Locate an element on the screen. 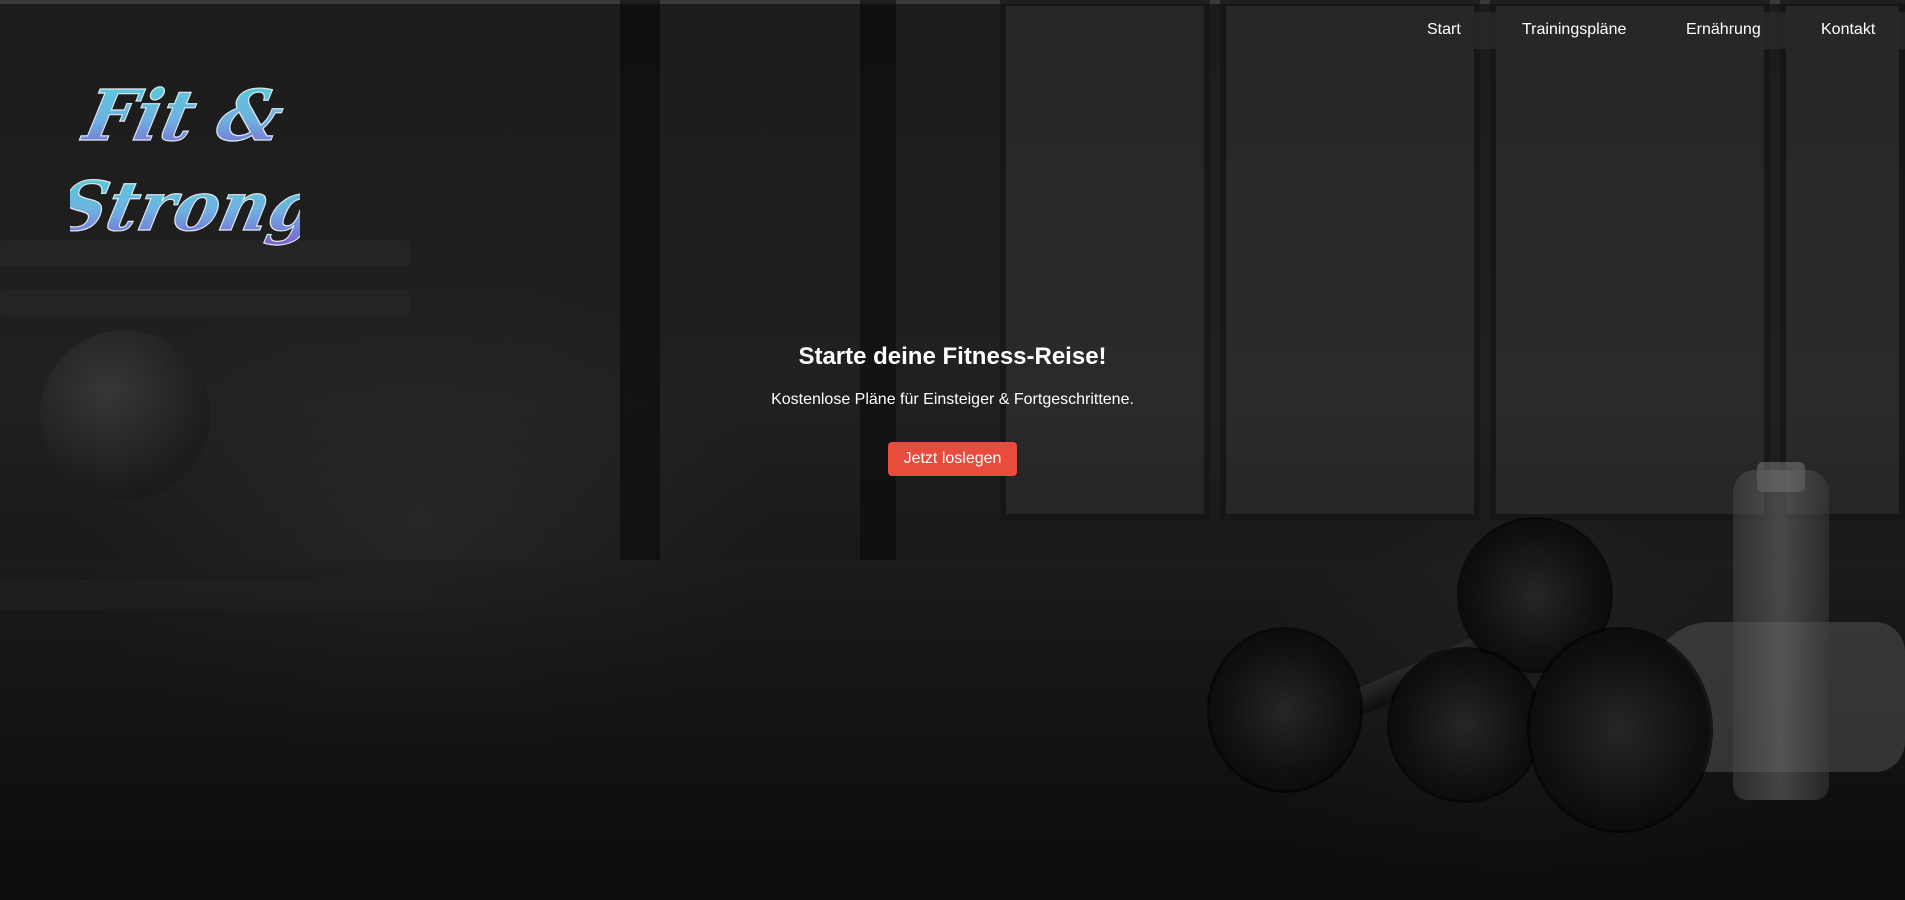 The image size is (1905, 900). main-navigation: Start Trainingspläne Ernährung Kontakt is located at coordinates (1651, 30).